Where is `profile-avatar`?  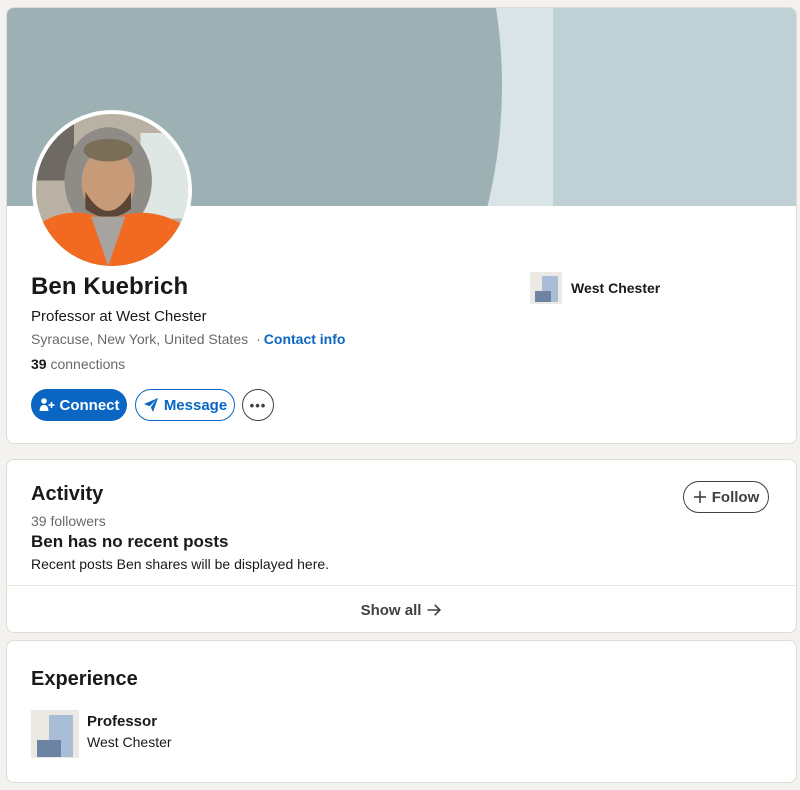 profile-avatar is located at coordinates (112, 190).